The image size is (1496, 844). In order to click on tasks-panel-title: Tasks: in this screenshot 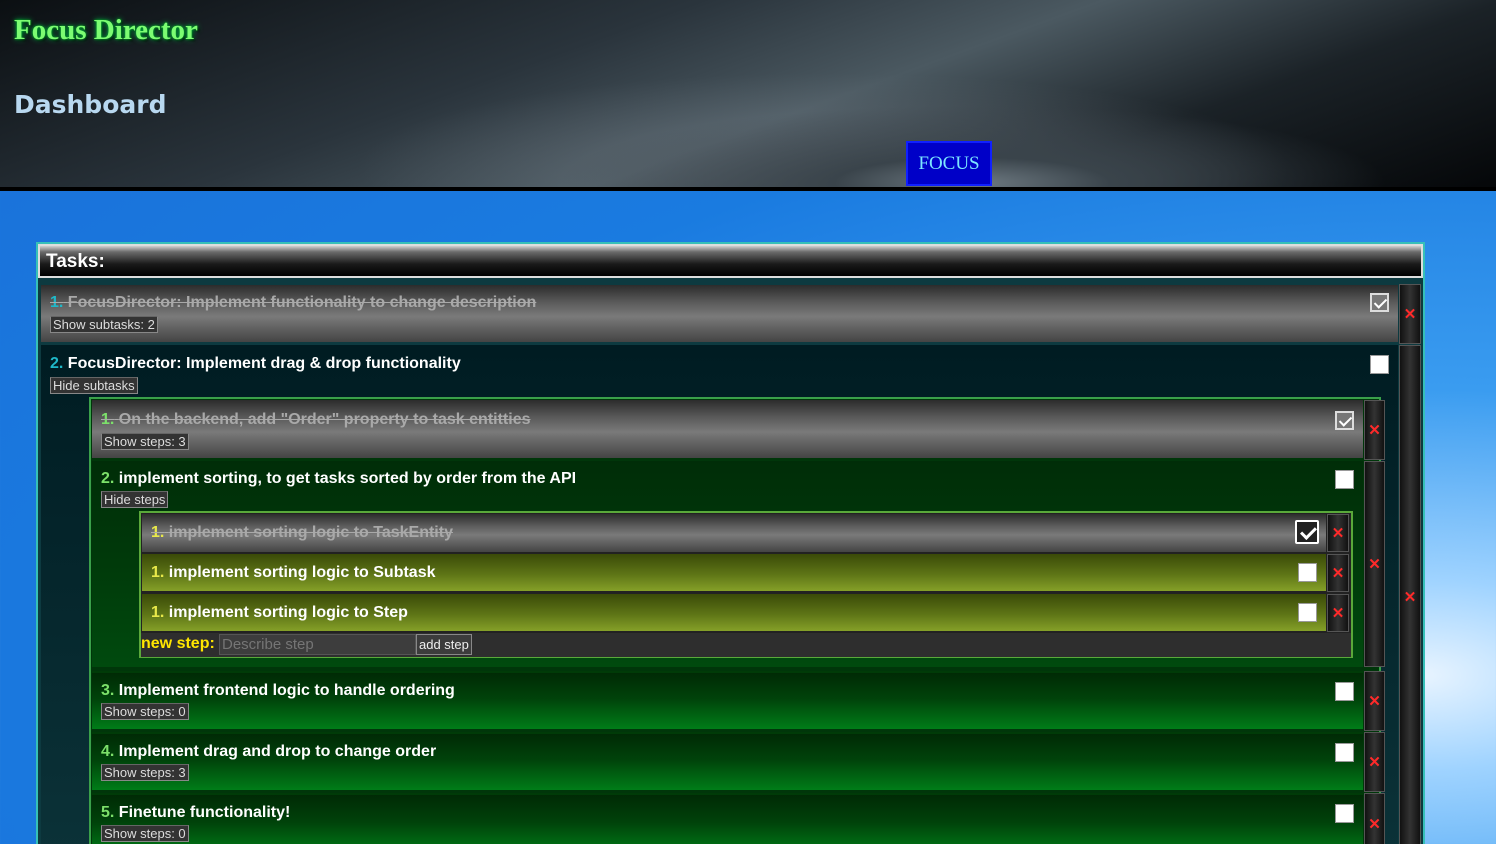, I will do `click(730, 261)`.